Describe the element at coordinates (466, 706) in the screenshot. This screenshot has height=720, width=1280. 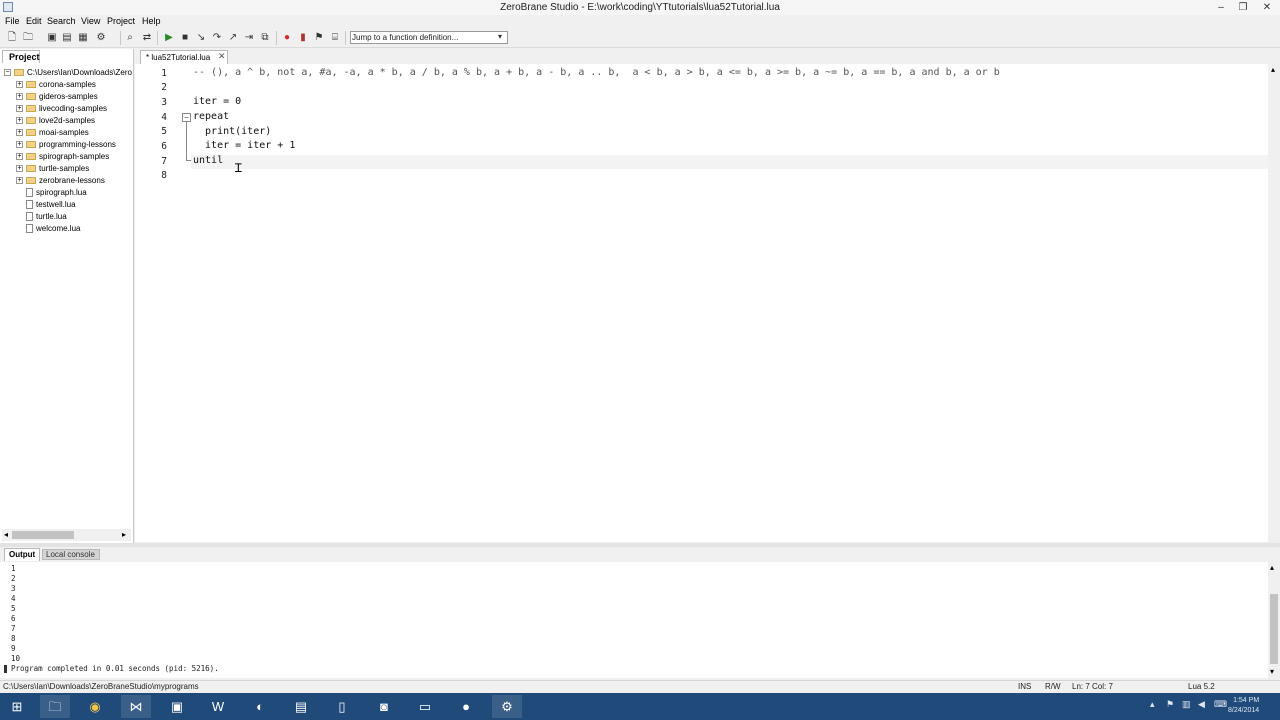
I see `obs-icon: ●` at that location.